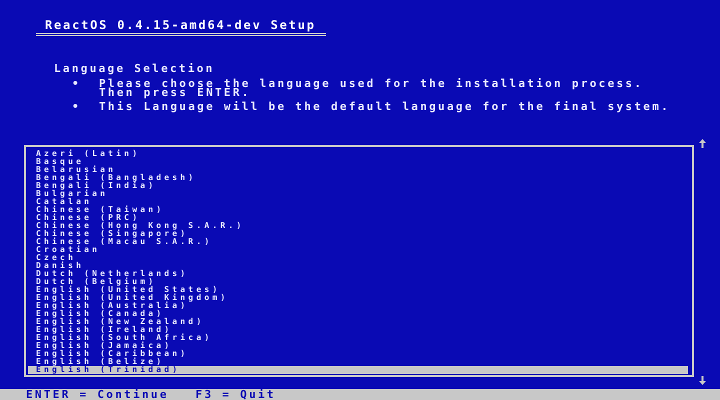 The image size is (720, 400). I want to click on language-item: Catalan, so click(358, 202).